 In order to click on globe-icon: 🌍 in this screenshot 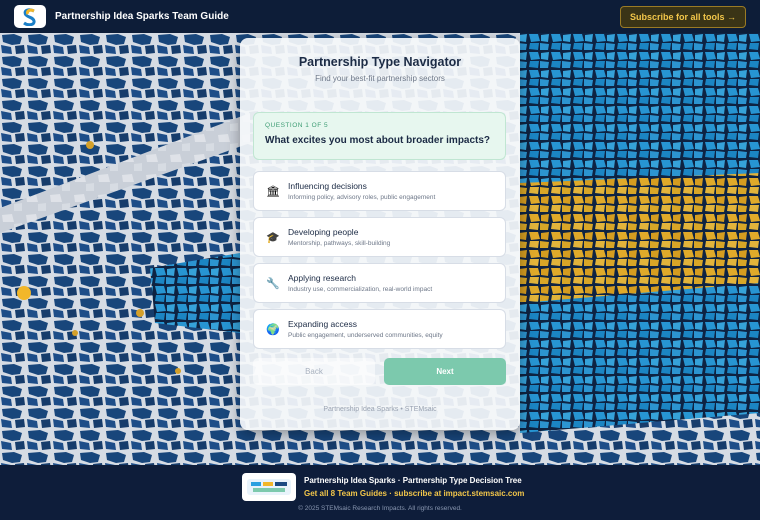, I will do `click(273, 329)`.